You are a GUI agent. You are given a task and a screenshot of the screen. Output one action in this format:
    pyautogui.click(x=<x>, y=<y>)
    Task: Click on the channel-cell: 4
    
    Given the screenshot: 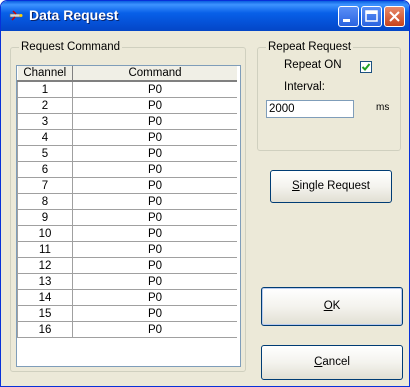 What is the action you would take?
    pyautogui.click(x=45, y=137)
    